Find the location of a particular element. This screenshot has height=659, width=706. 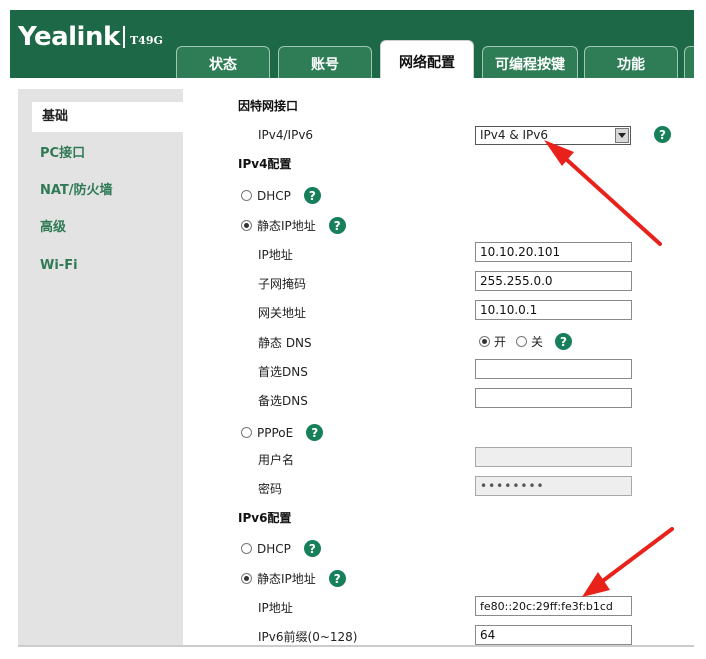

sidebar-item-basic: 基础 is located at coordinates (117, 117).